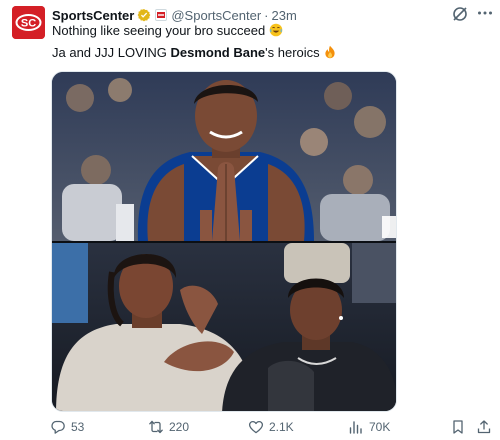 The width and height of the screenshot is (500, 440). I want to click on bookmark-button, so click(458, 427).